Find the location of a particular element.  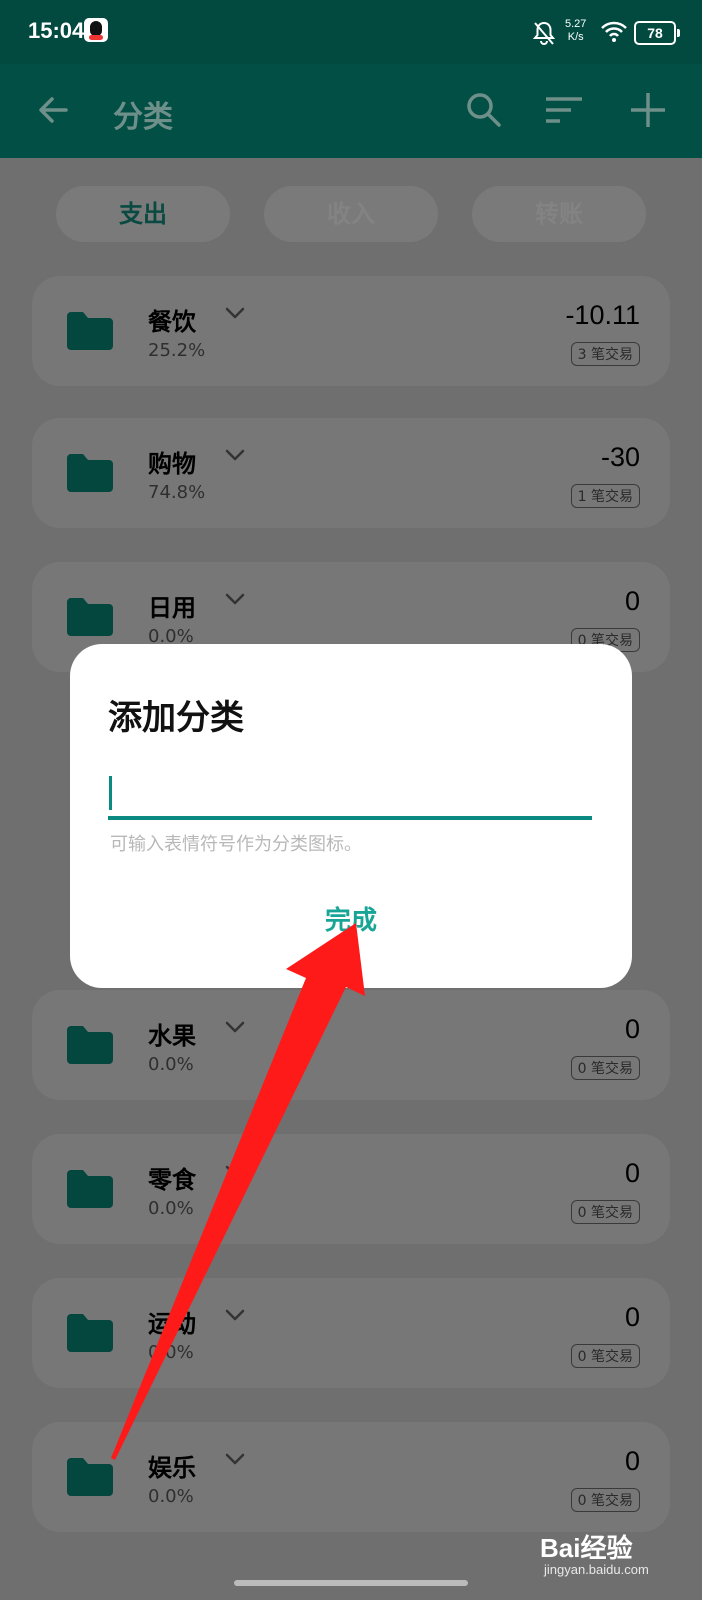

watermark-url: jingyan.baidu.com is located at coordinates (596, 1569).